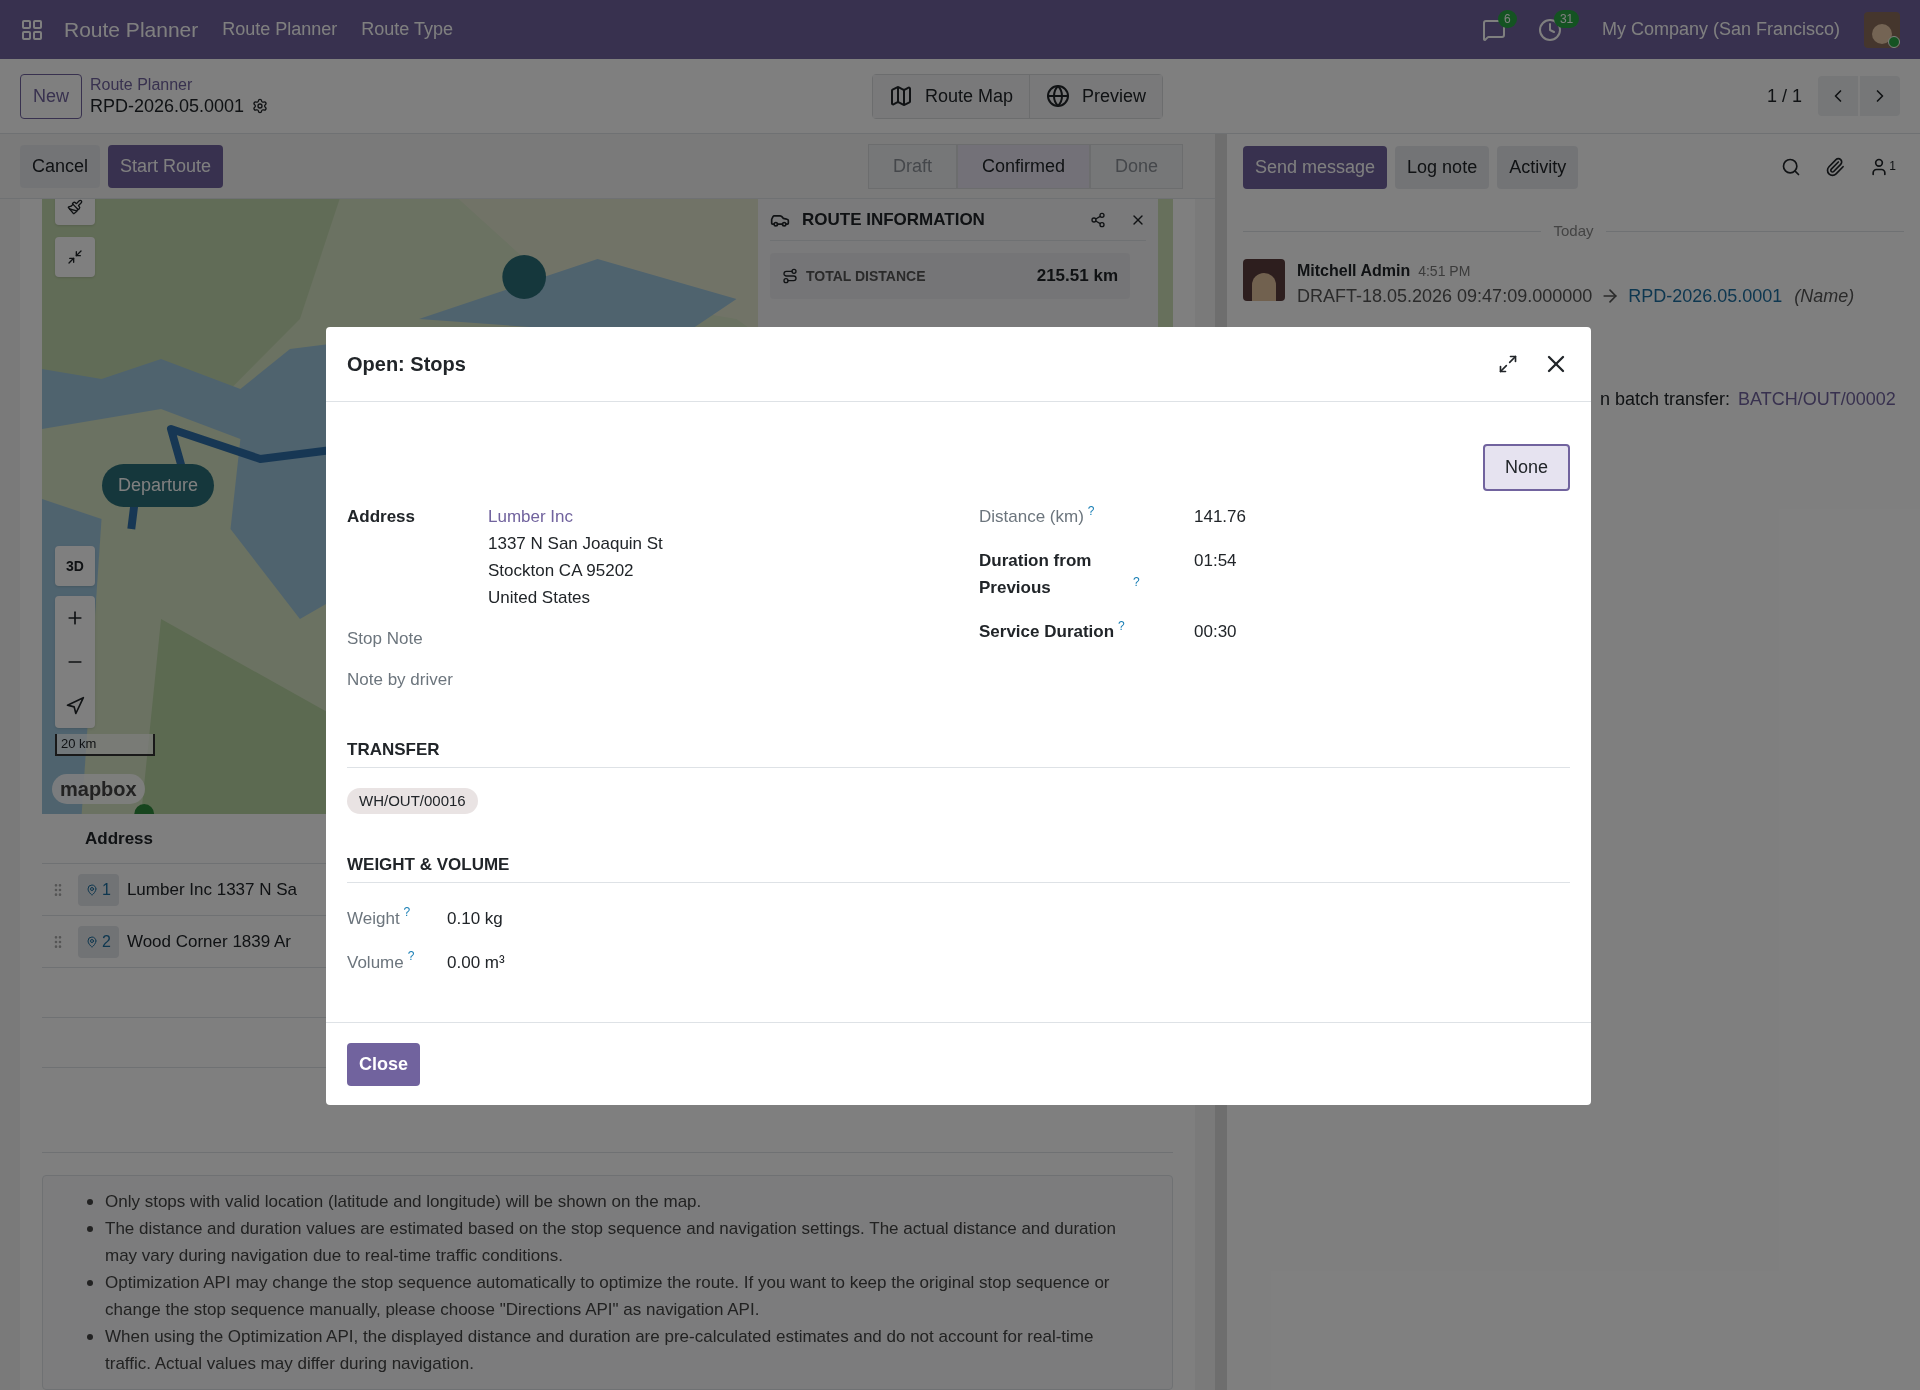 The image size is (1920, 1390). What do you see at coordinates (958, 867) in the screenshot?
I see `section-title: WEIGHT & VOLUME` at bounding box center [958, 867].